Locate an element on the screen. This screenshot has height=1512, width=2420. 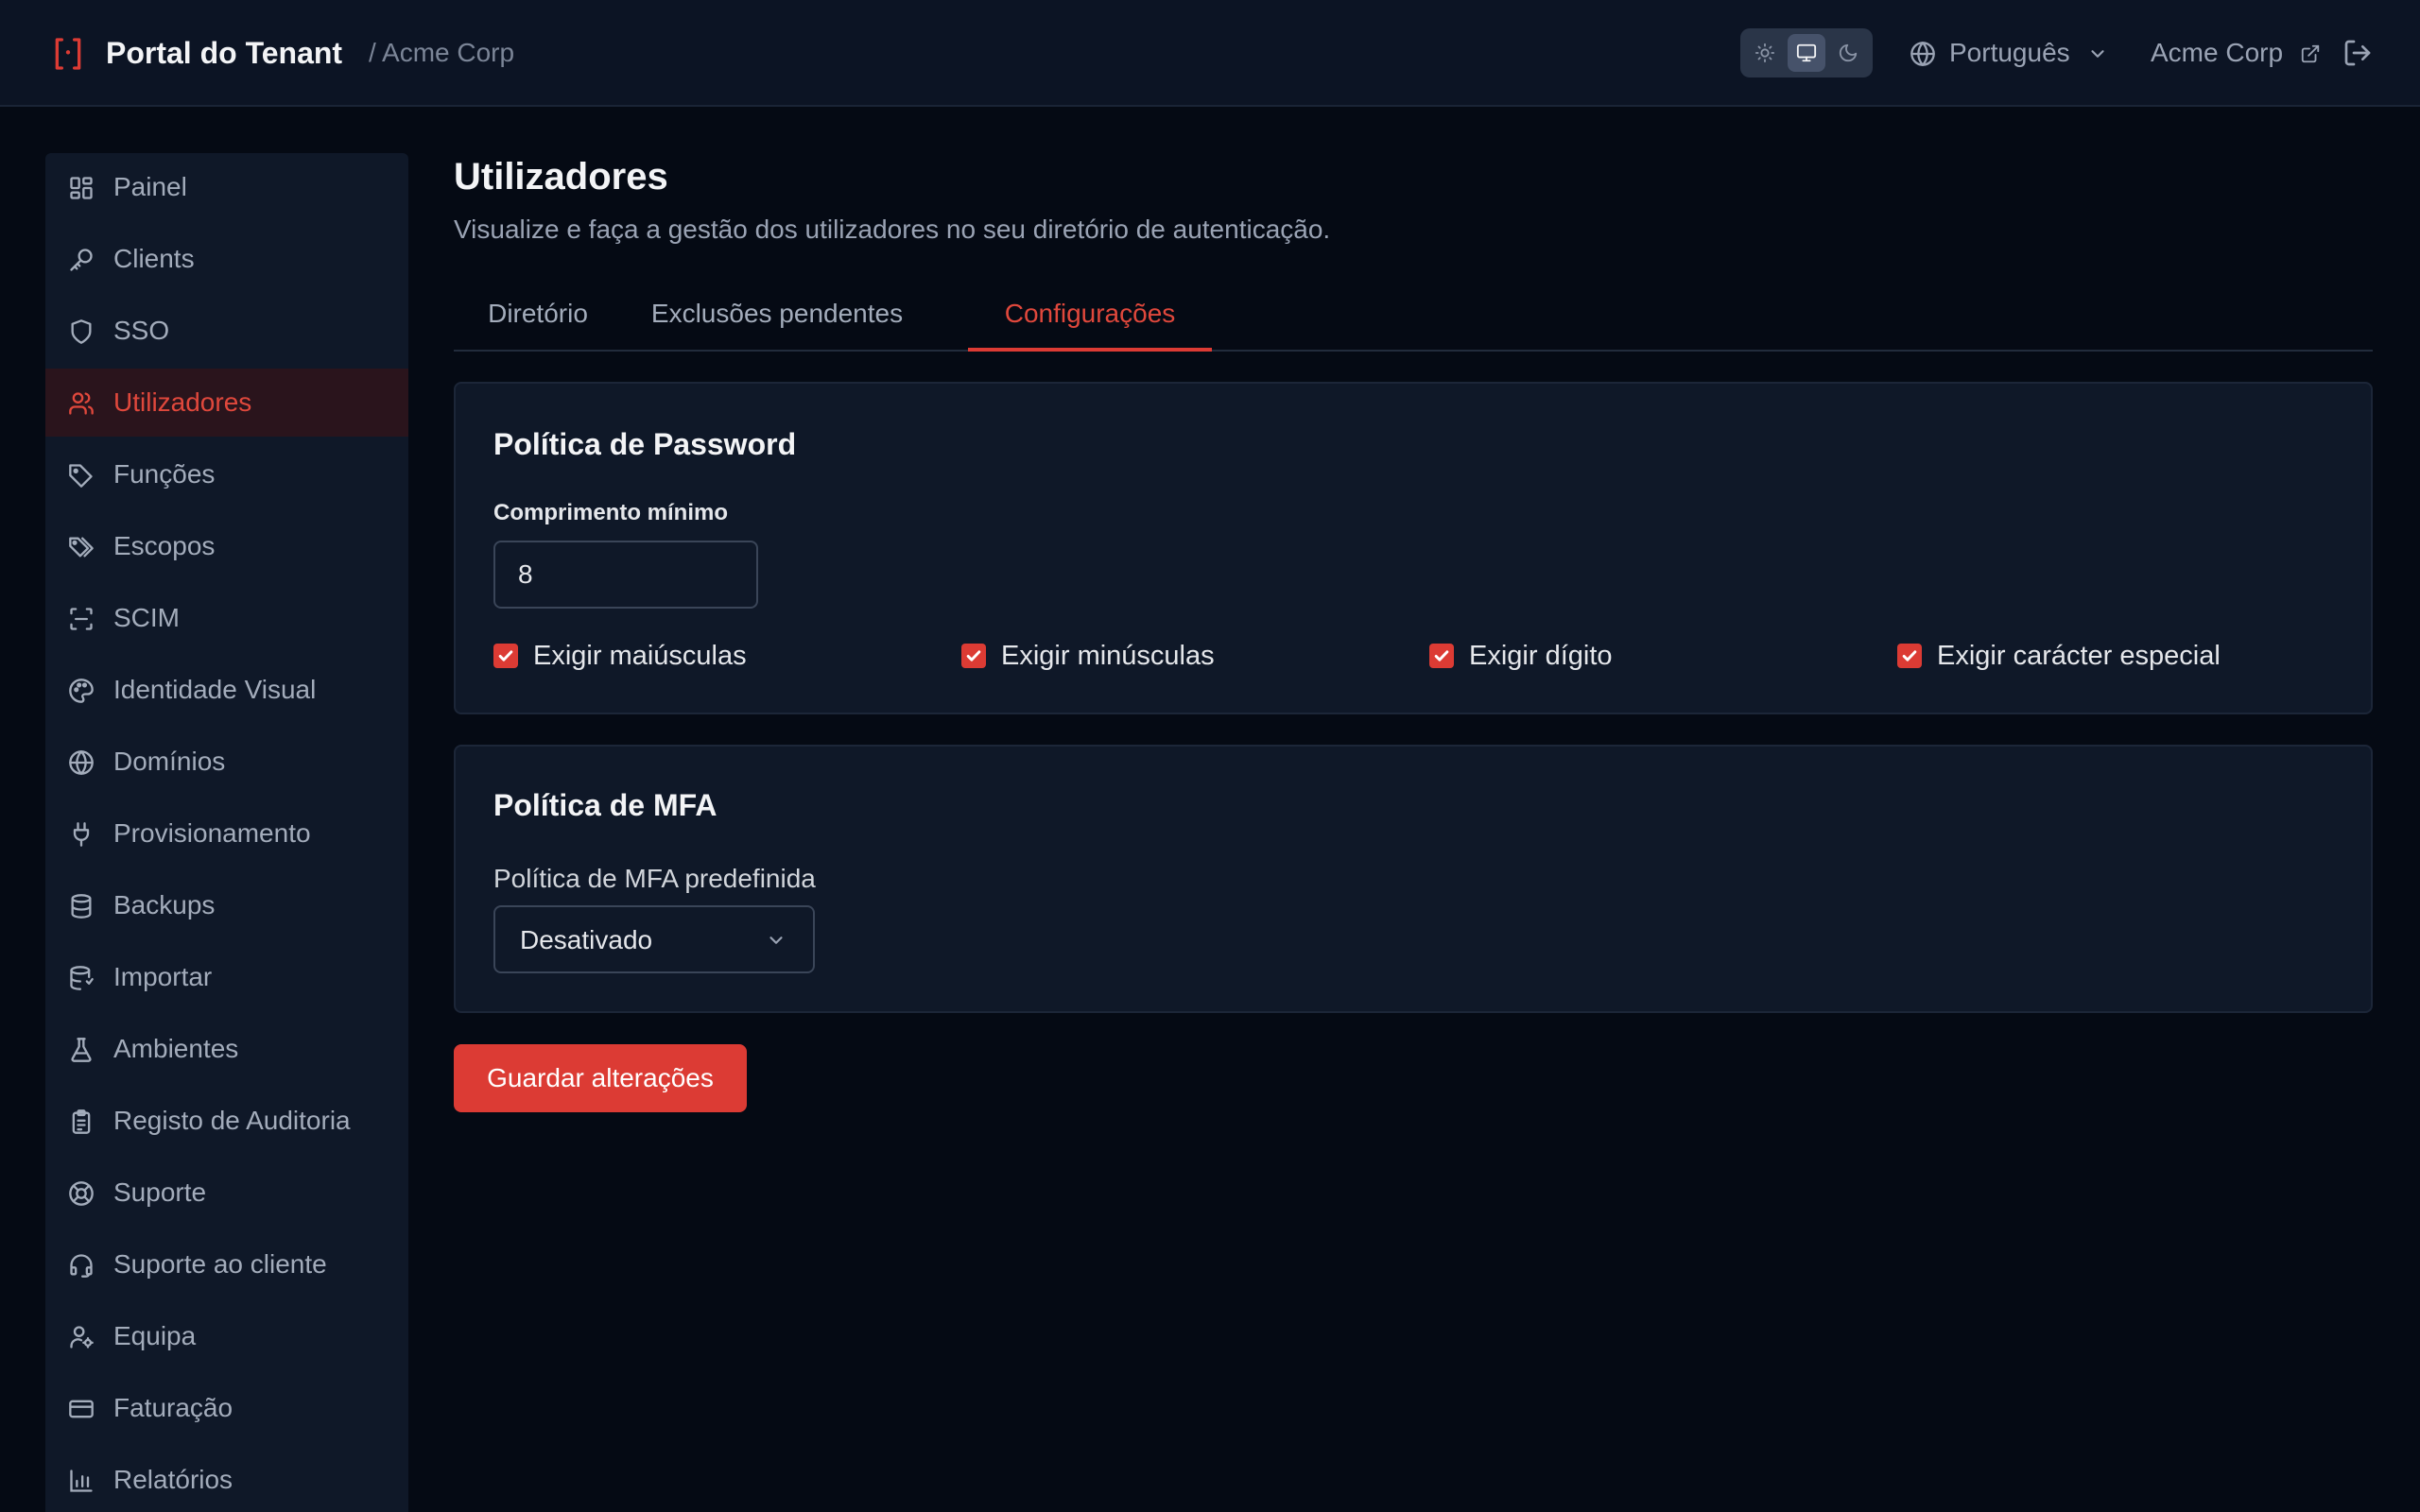
require-uppercase-checkbox: Exigir maiúsculas is located at coordinates (710, 656).